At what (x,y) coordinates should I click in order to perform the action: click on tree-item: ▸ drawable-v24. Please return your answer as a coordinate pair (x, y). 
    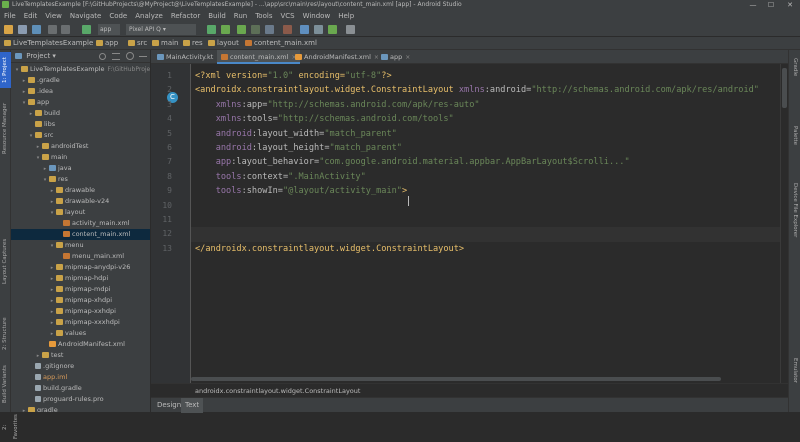
    Looking at the image, I should click on (80, 201).